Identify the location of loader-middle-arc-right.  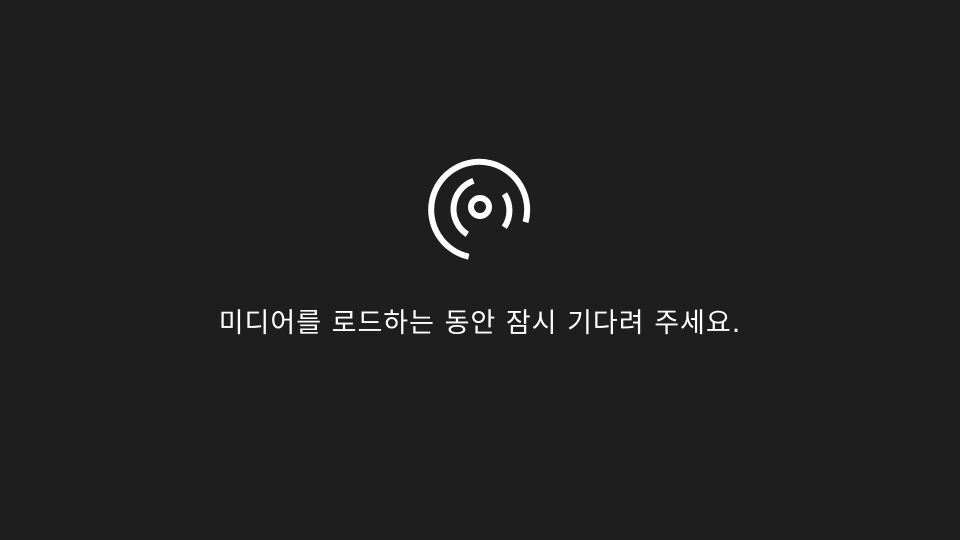
(507, 210).